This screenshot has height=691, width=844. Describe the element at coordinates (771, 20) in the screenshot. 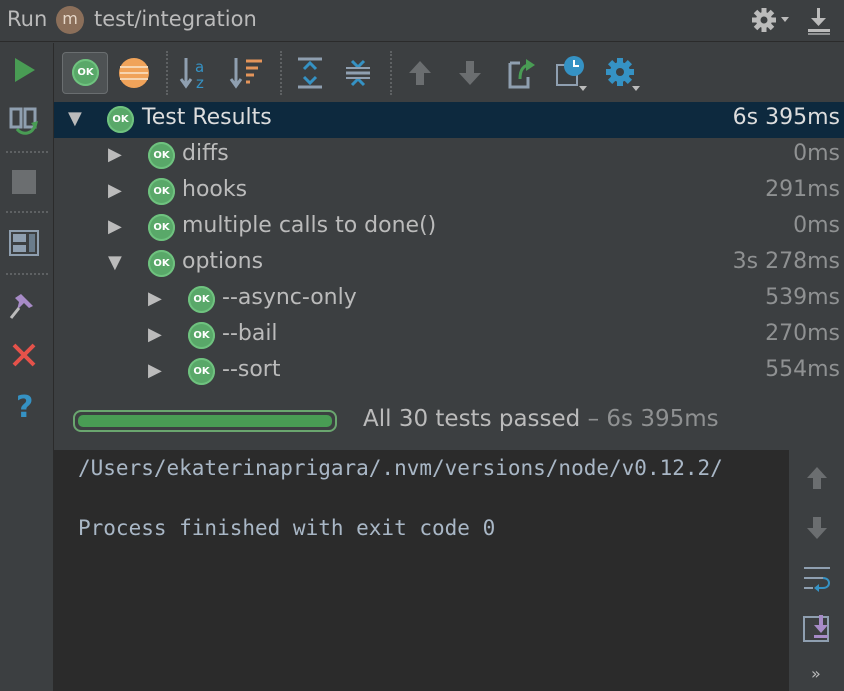

I see `settings-menu-button` at that location.